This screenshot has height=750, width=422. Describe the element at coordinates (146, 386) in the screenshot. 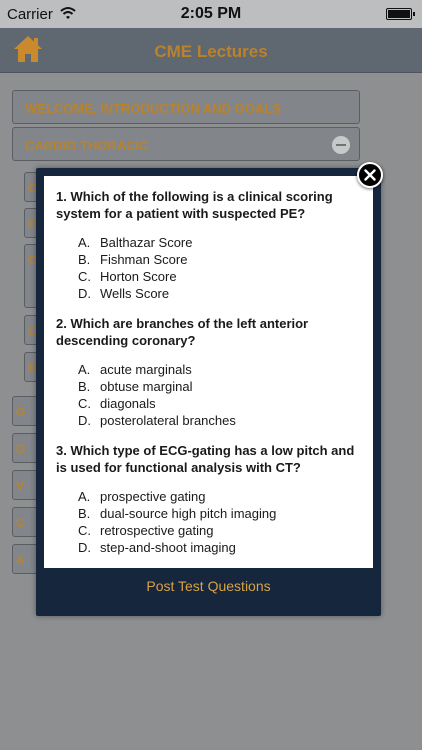

I see `answer-text: obtuse marginal` at that location.